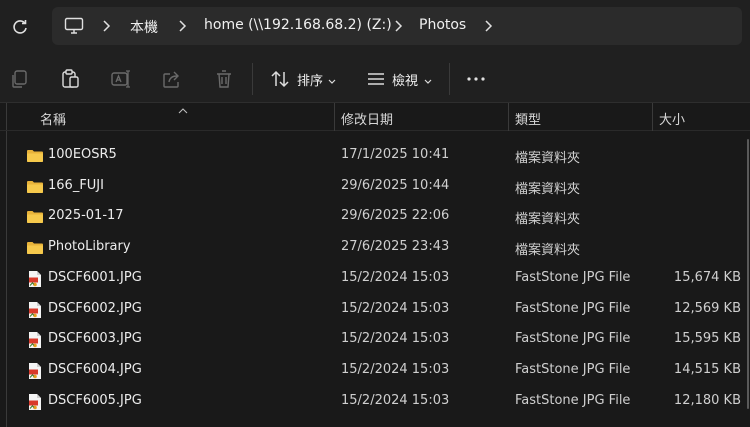 The width and height of the screenshot is (750, 427). I want to click on file-name: DSCF6005.JPG, so click(95, 400).